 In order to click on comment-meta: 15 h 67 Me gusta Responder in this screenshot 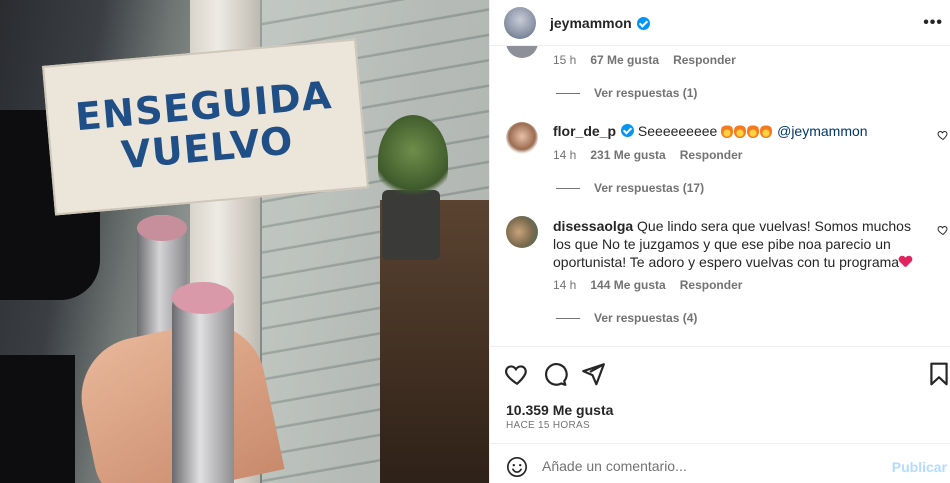, I will do `click(644, 60)`.